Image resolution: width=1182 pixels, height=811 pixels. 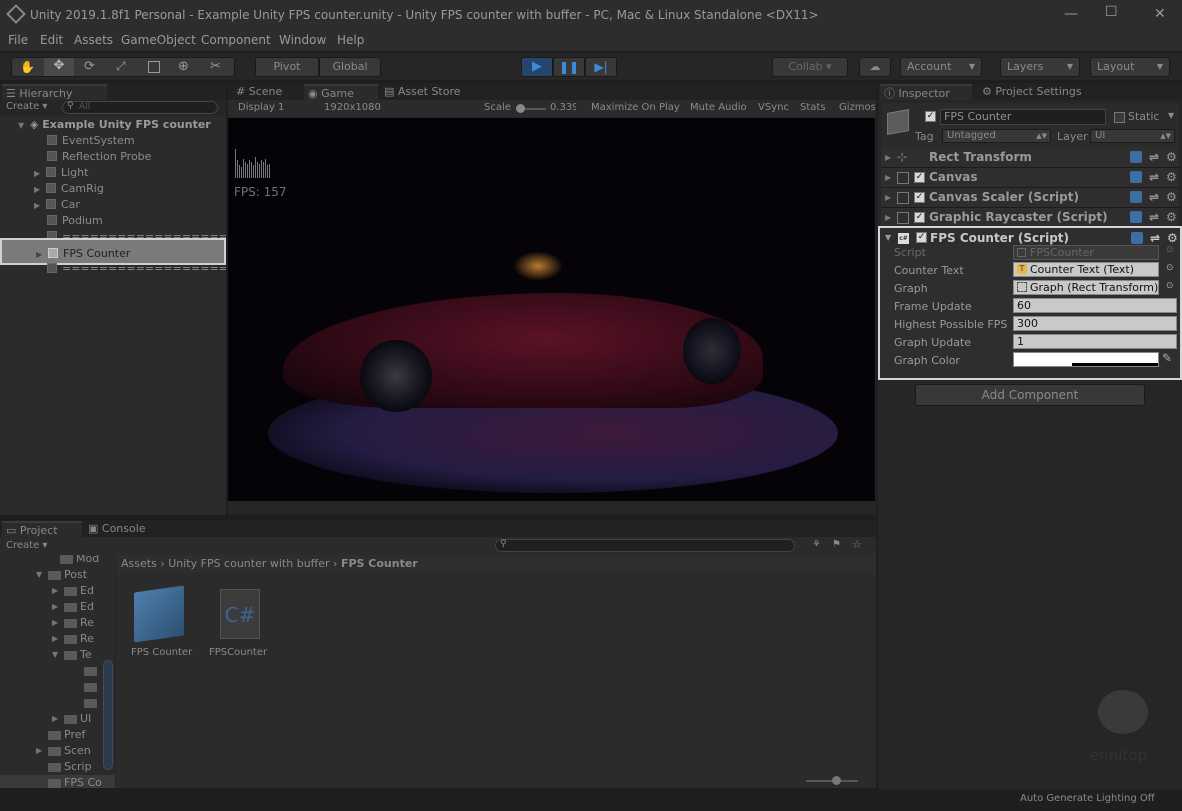 What do you see at coordinates (236, 40) in the screenshot?
I see `menu-component: Component` at bounding box center [236, 40].